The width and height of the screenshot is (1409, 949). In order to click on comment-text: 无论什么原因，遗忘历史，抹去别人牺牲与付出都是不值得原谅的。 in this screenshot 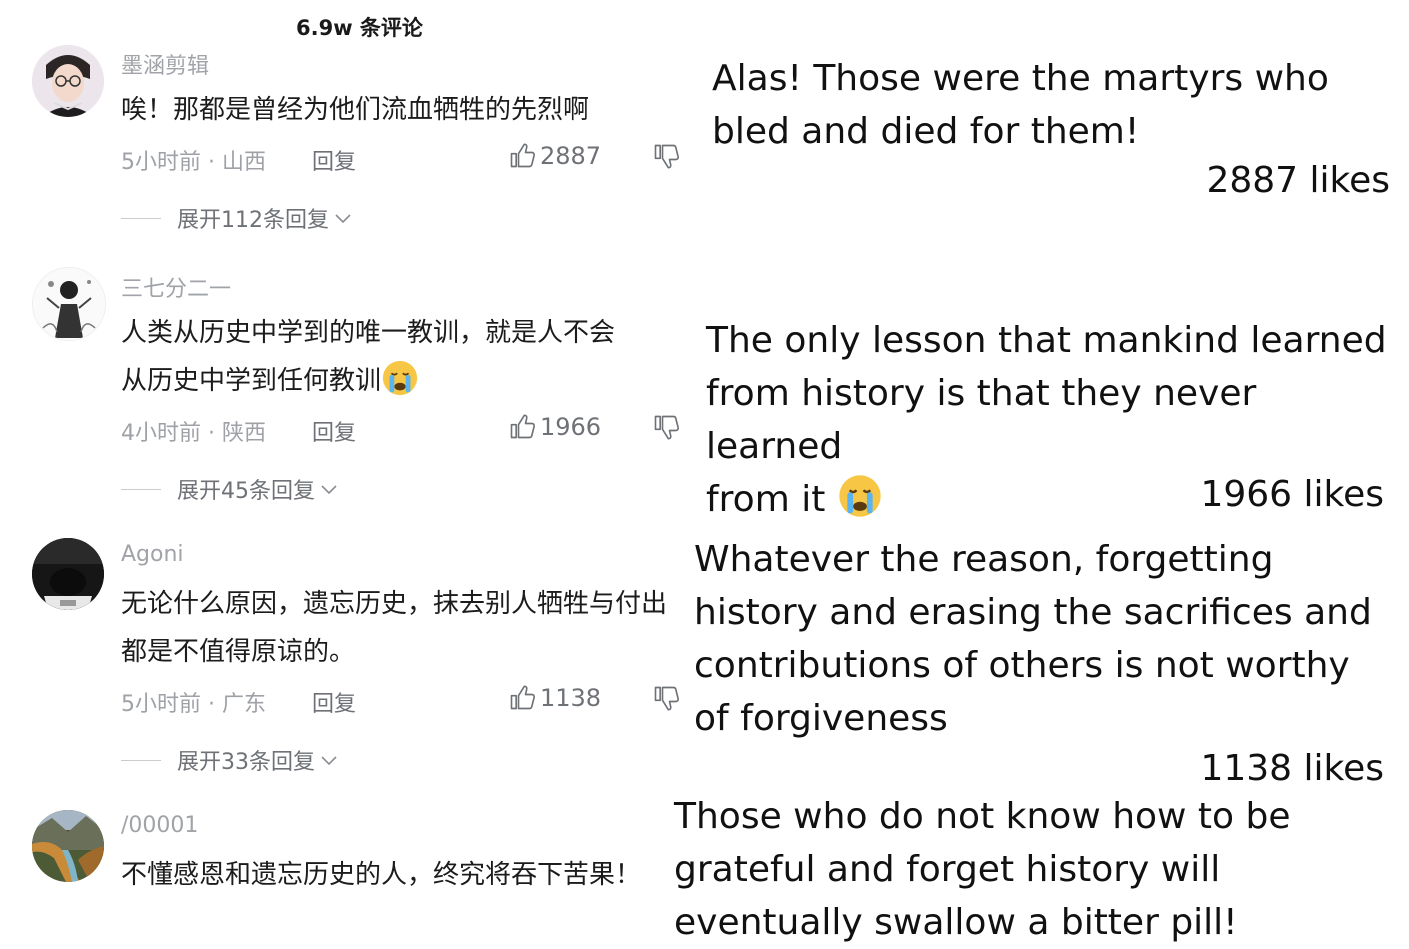, I will do `click(394, 628)`.